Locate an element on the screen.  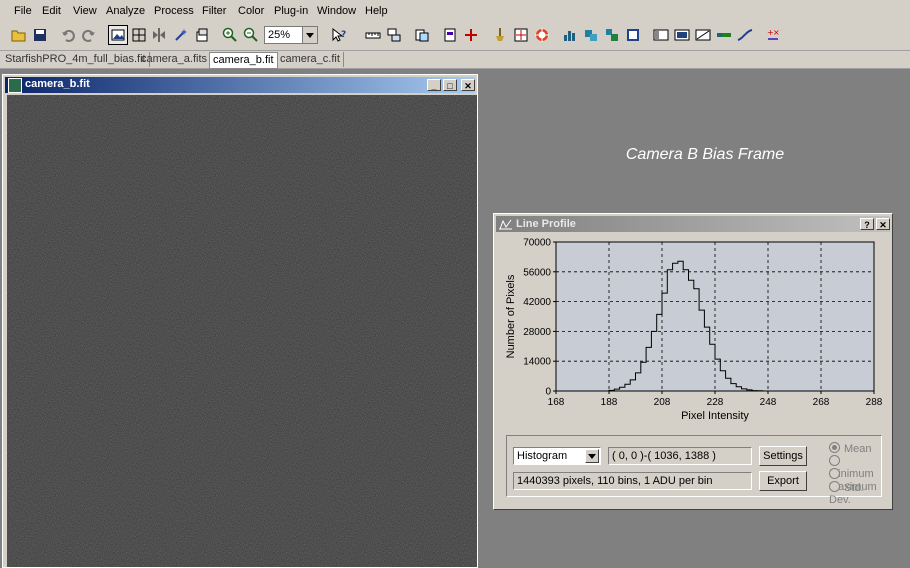
x-tick-label: 268 is located at coordinates (821, 402).